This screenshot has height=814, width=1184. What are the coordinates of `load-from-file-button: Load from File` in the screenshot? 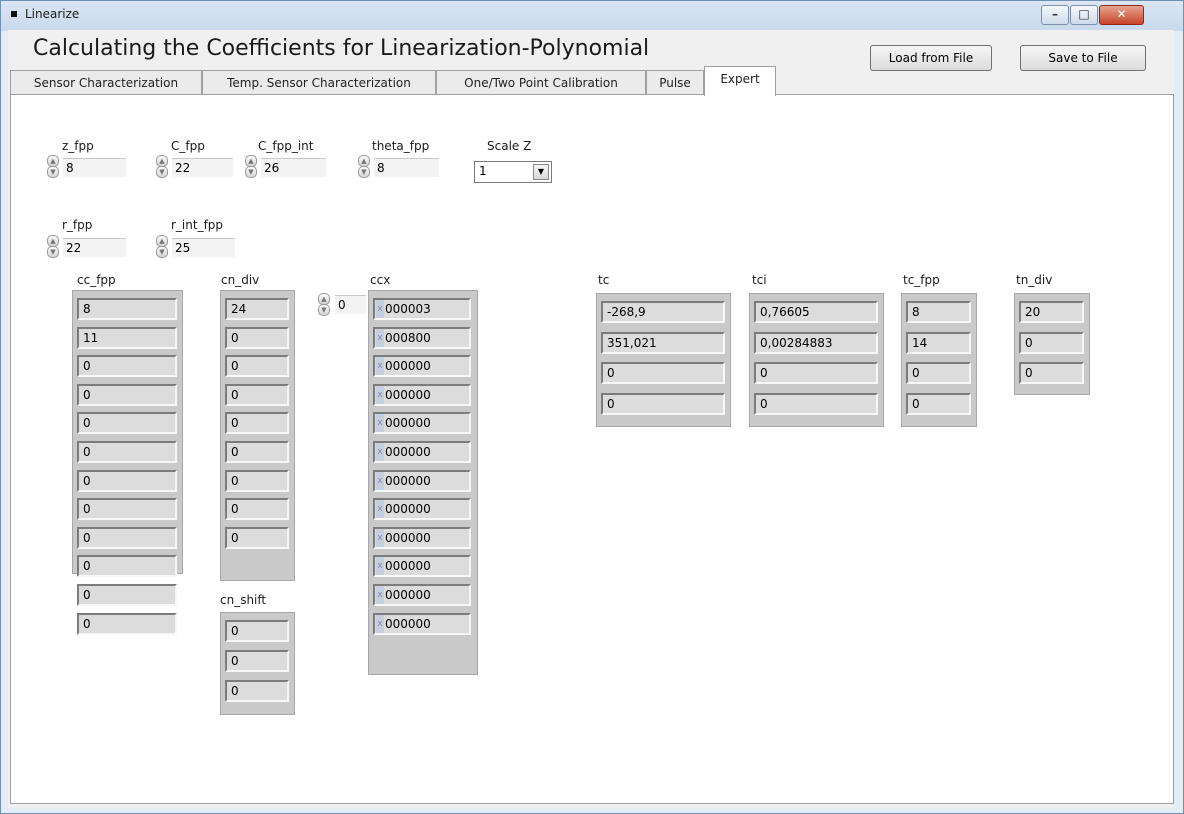 It's located at (931, 58).